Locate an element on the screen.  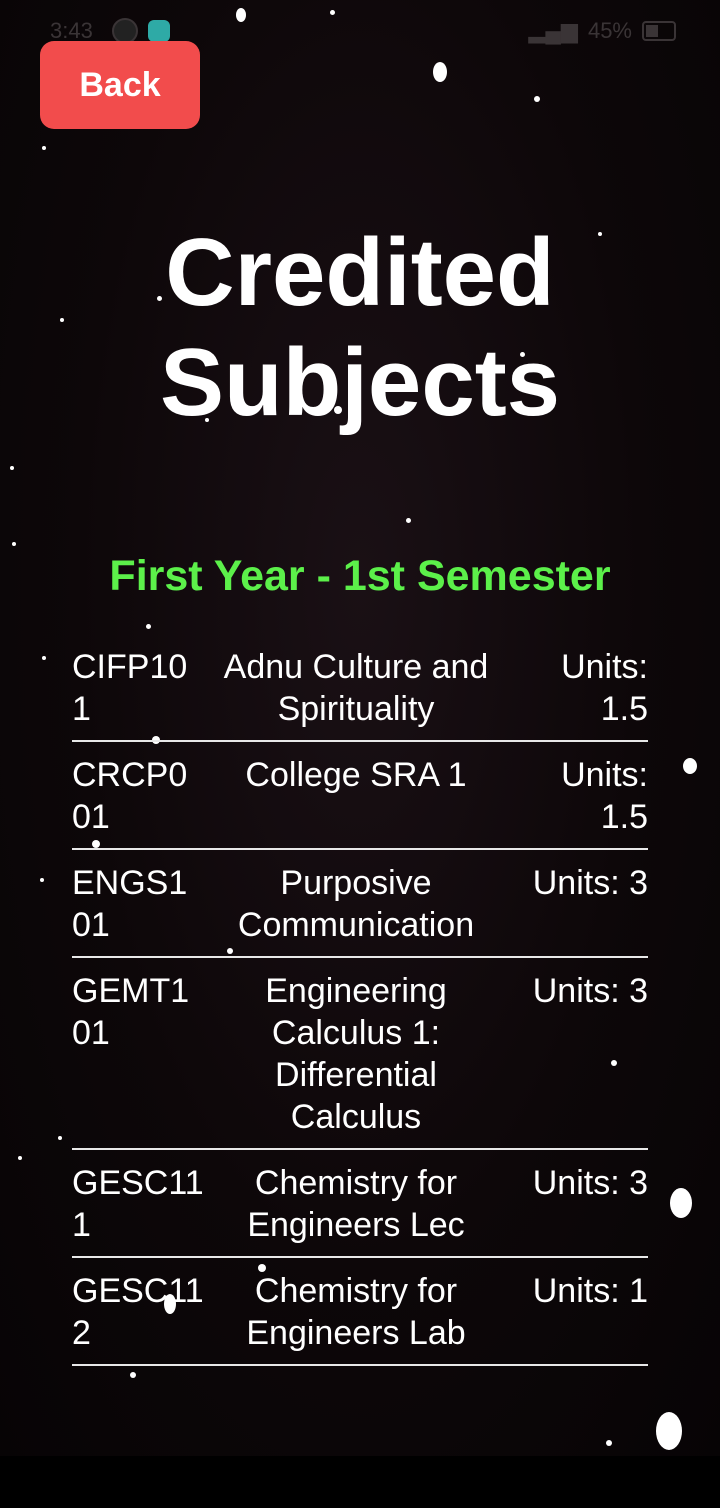
subject-code: GEMT101 is located at coordinates (131, 1012).